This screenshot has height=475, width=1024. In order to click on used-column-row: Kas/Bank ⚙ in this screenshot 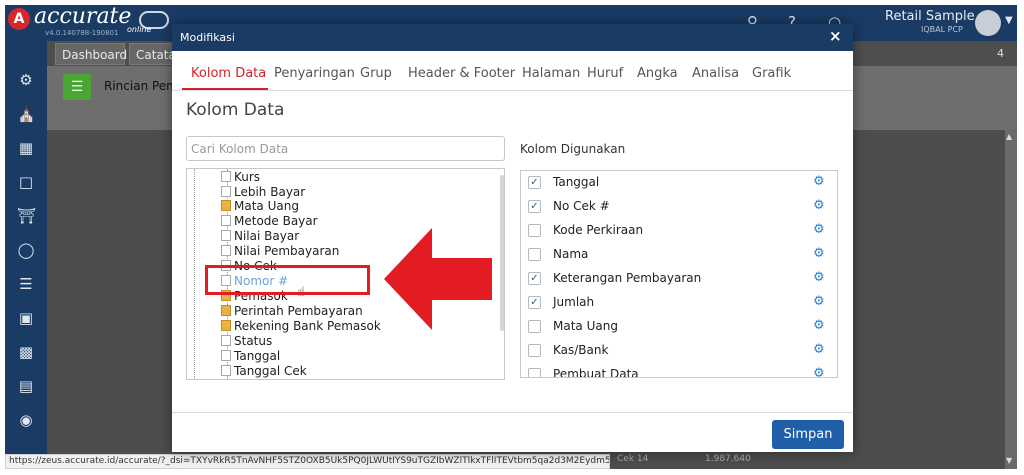, I will do `click(679, 351)`.